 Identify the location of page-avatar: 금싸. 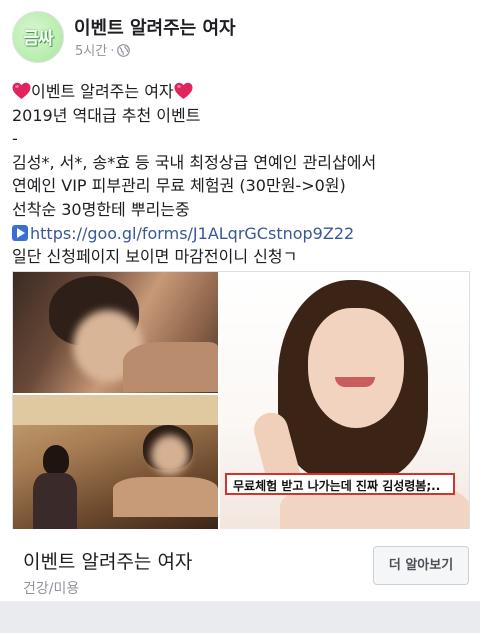
(38, 37).